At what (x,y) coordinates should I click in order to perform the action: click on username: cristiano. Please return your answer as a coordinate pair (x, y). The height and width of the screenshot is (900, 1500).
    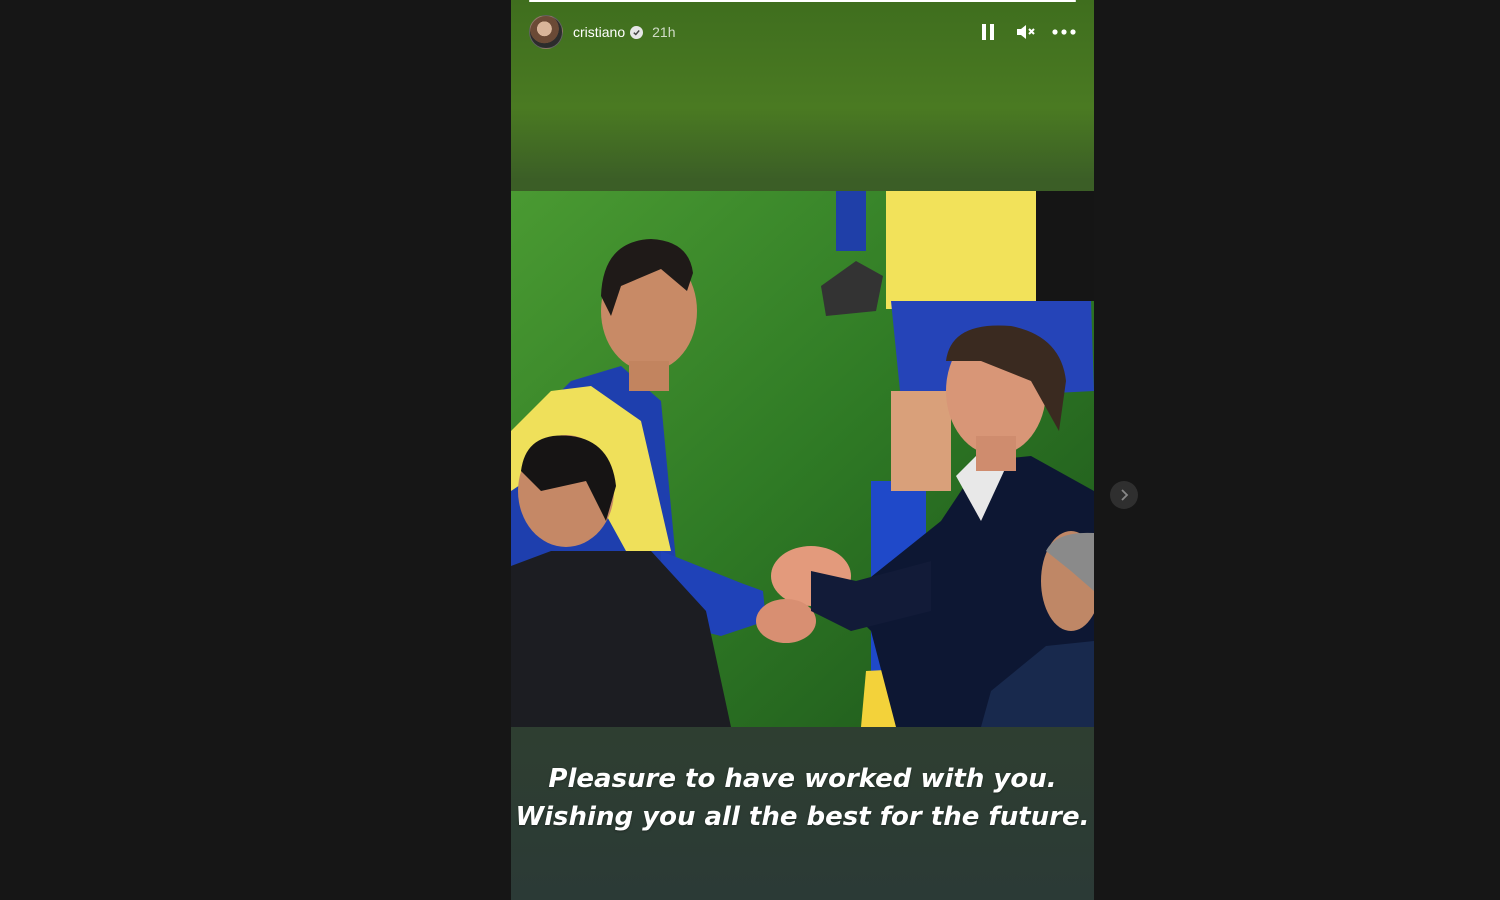
    Looking at the image, I should click on (599, 32).